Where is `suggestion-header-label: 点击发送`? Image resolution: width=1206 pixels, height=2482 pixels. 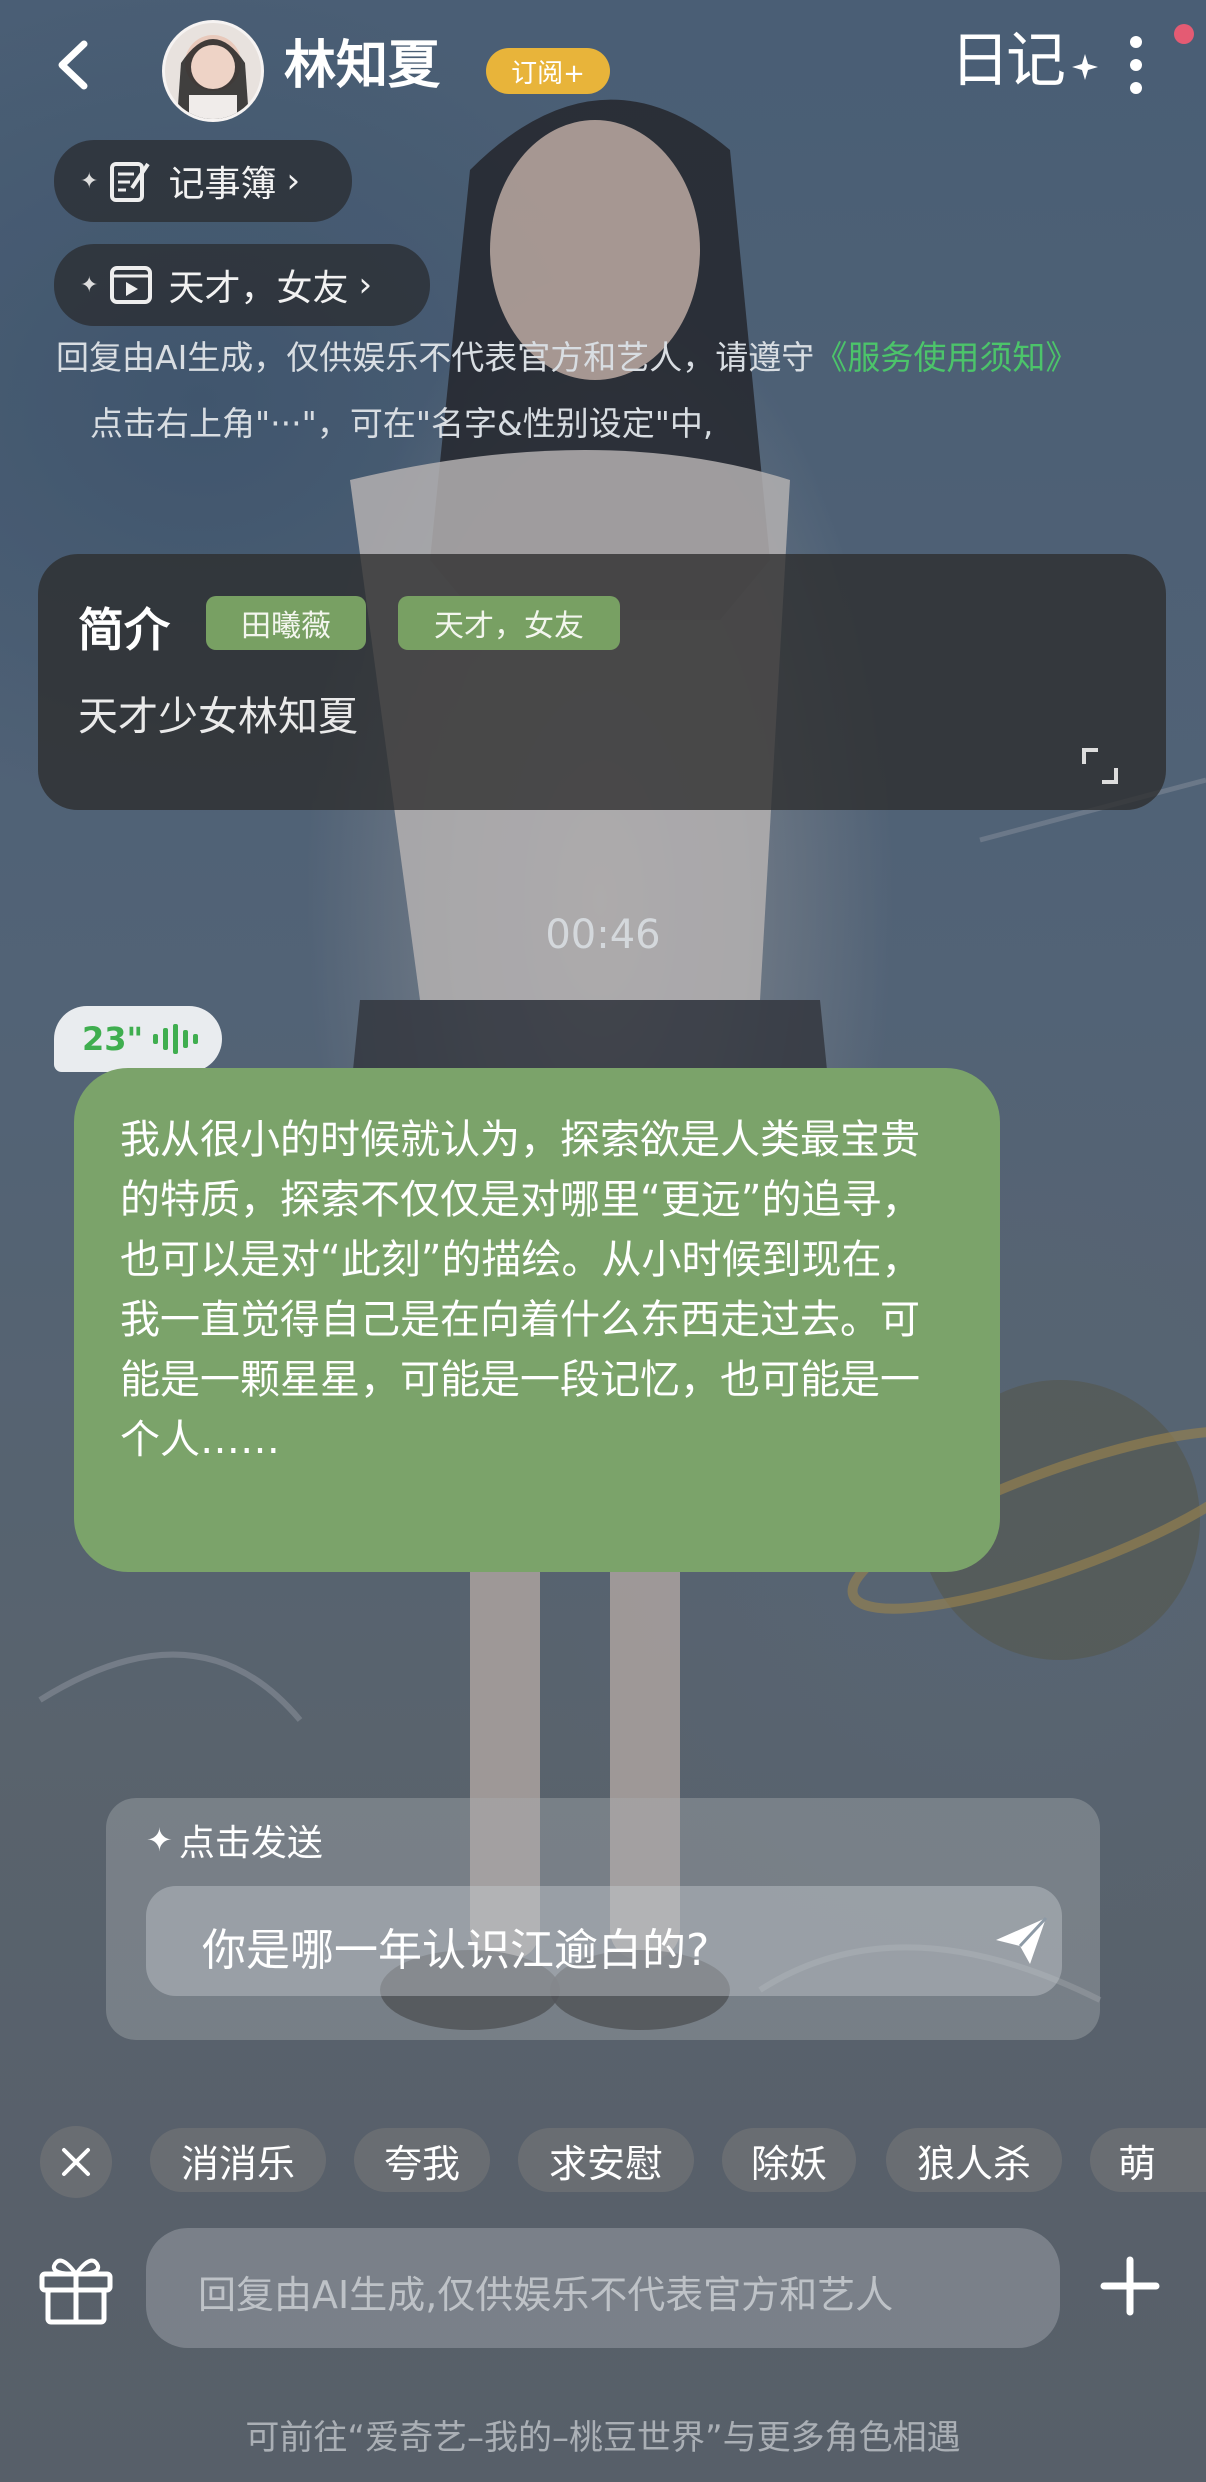 suggestion-header-label: 点击发送 is located at coordinates (250, 1843).